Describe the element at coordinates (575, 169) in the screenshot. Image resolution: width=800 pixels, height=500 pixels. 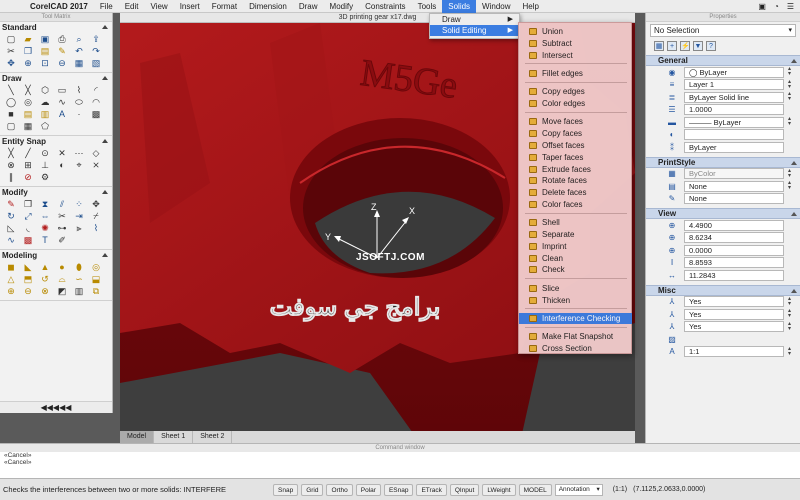
I see `menu-item-extrude-faces: Extrude faces` at that location.